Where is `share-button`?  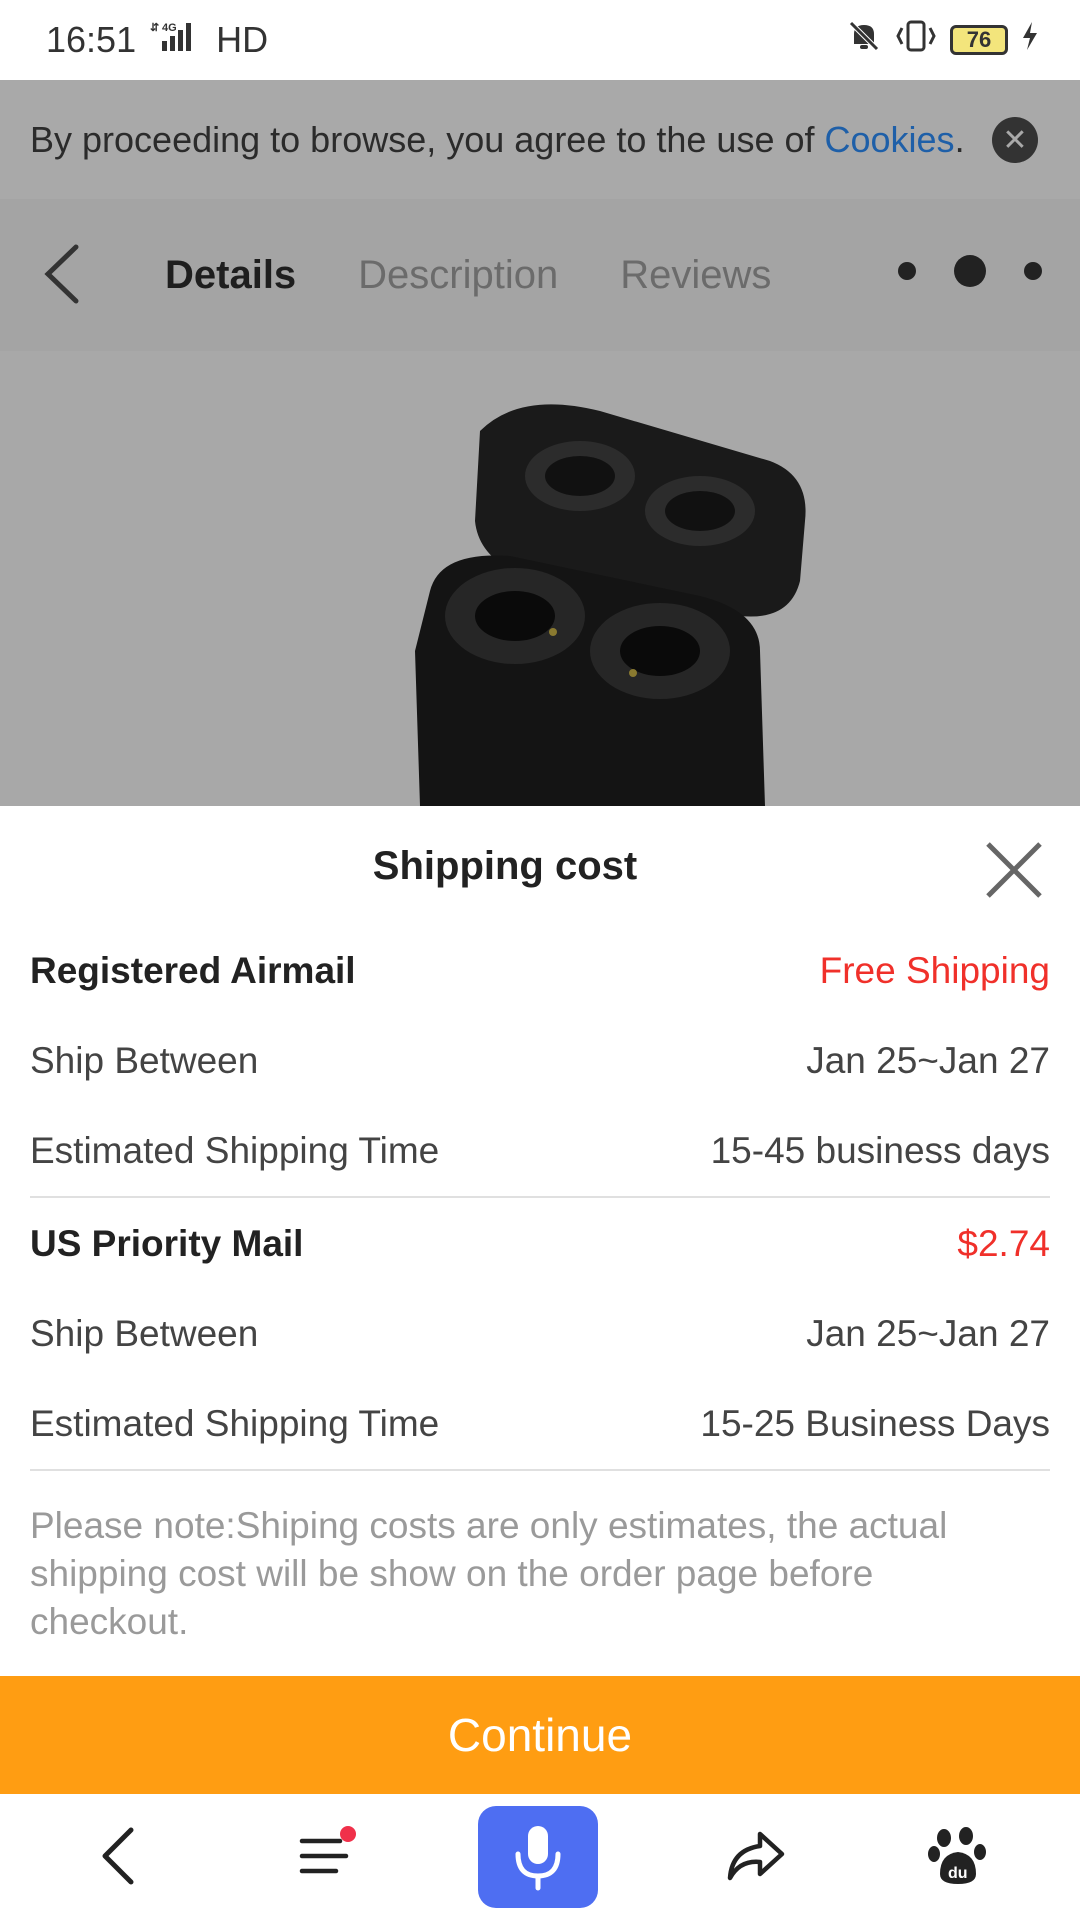
share-button is located at coordinates (756, 1856).